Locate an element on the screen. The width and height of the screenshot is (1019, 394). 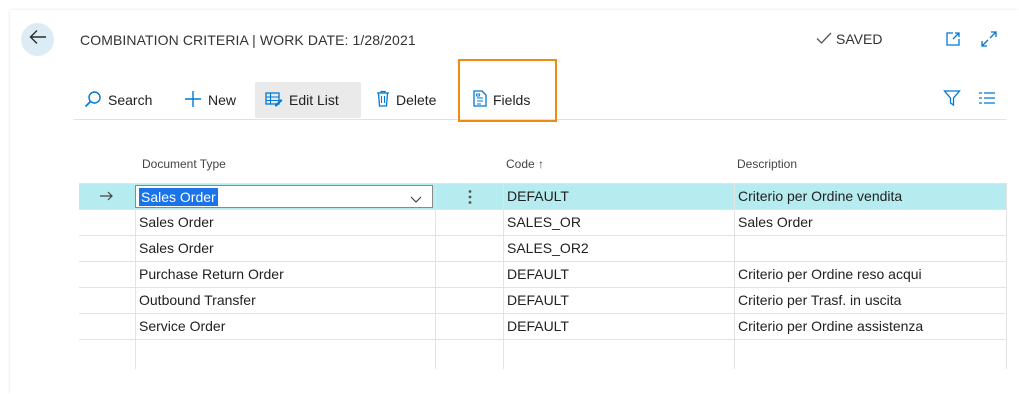
code-cell is located at coordinates (618, 354).